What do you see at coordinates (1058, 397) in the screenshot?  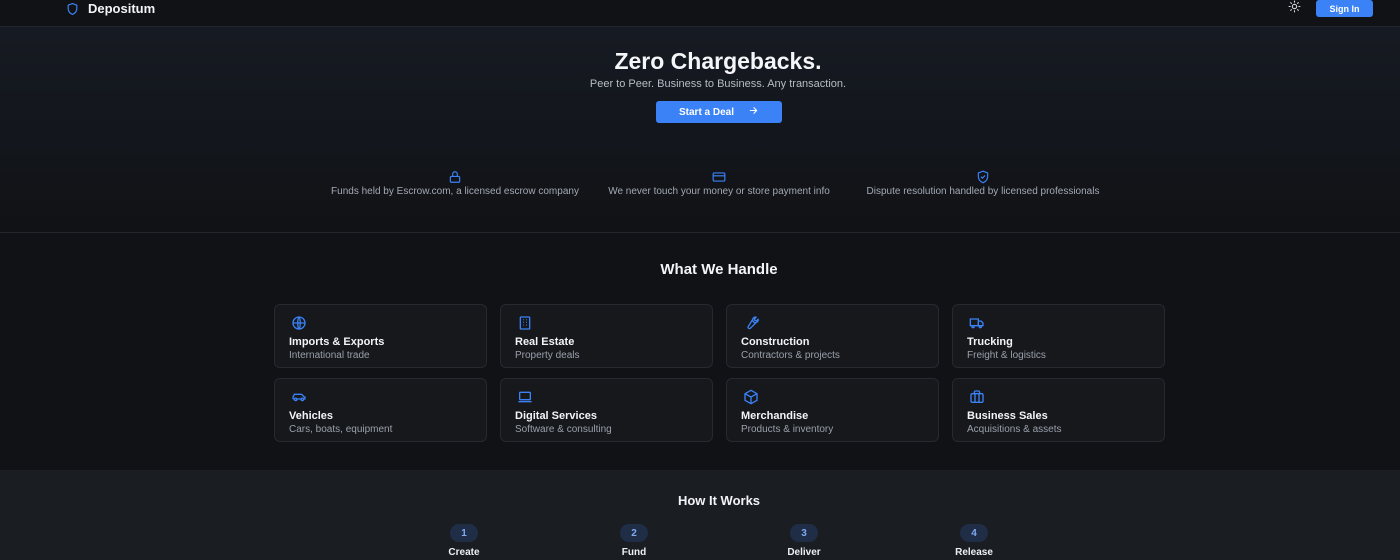 I see `briefcase-icon` at bounding box center [1058, 397].